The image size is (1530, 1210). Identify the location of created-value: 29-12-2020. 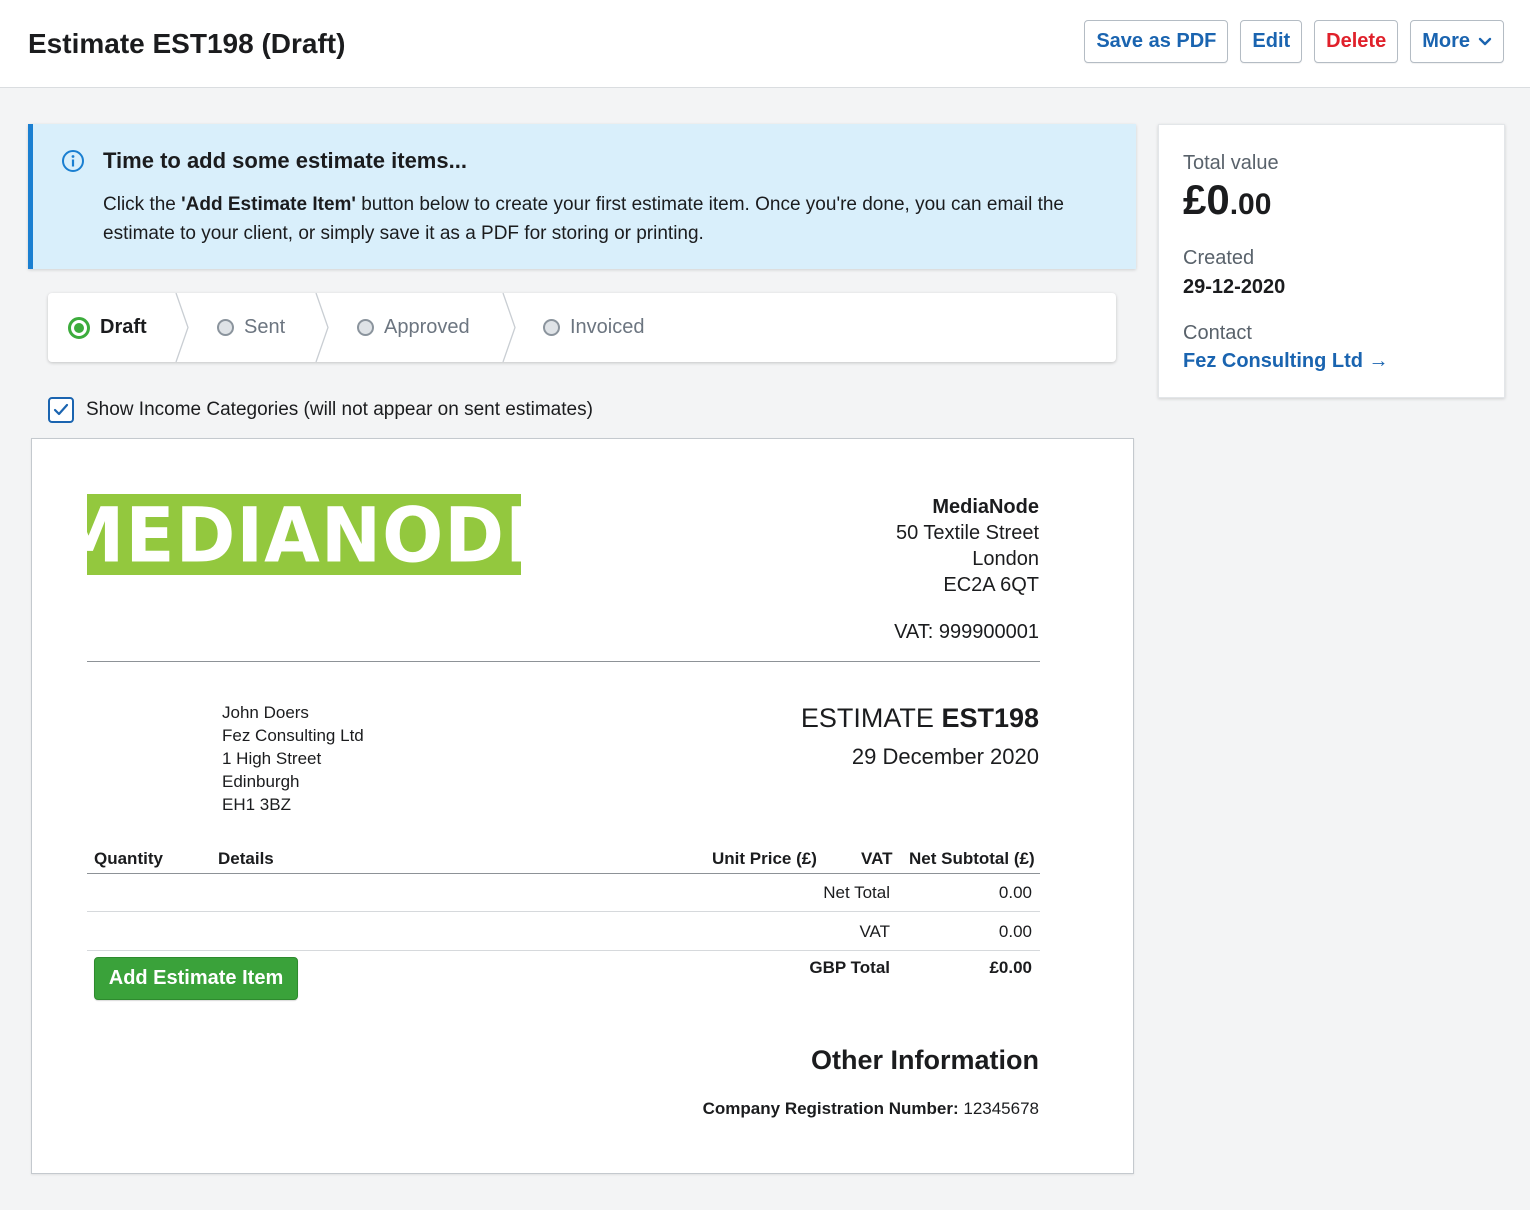
(1234, 287).